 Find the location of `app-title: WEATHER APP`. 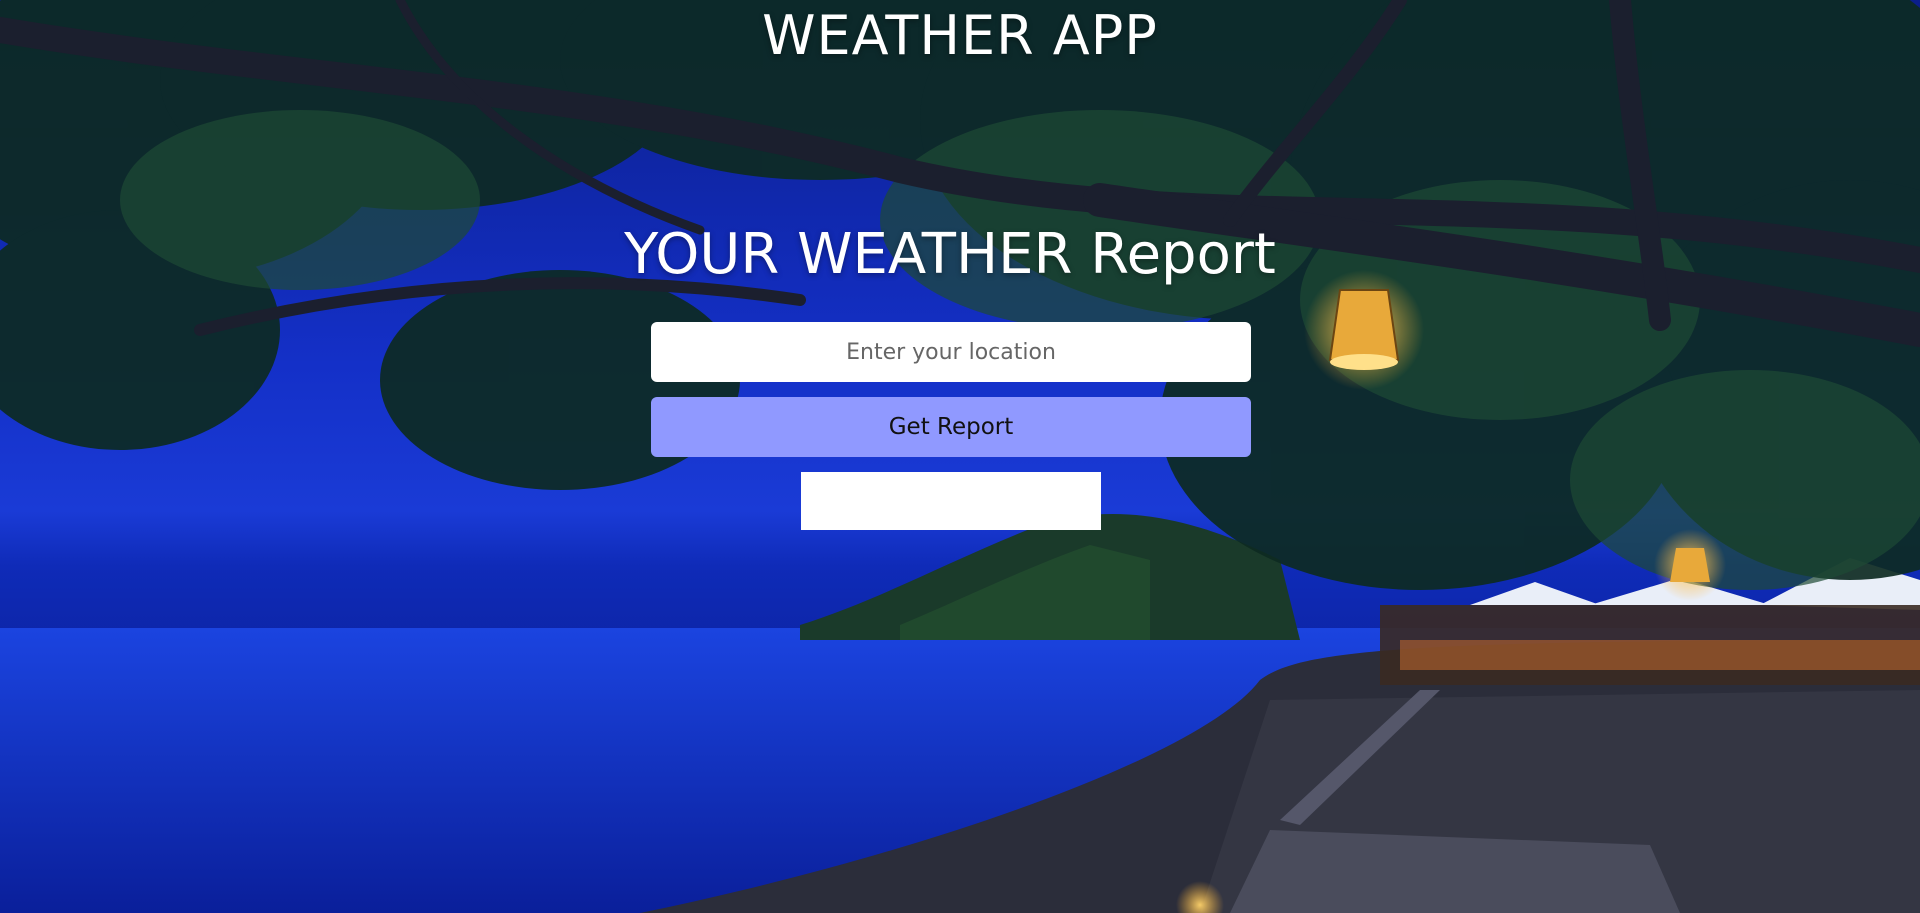

app-title: WEATHER APP is located at coordinates (960, 35).